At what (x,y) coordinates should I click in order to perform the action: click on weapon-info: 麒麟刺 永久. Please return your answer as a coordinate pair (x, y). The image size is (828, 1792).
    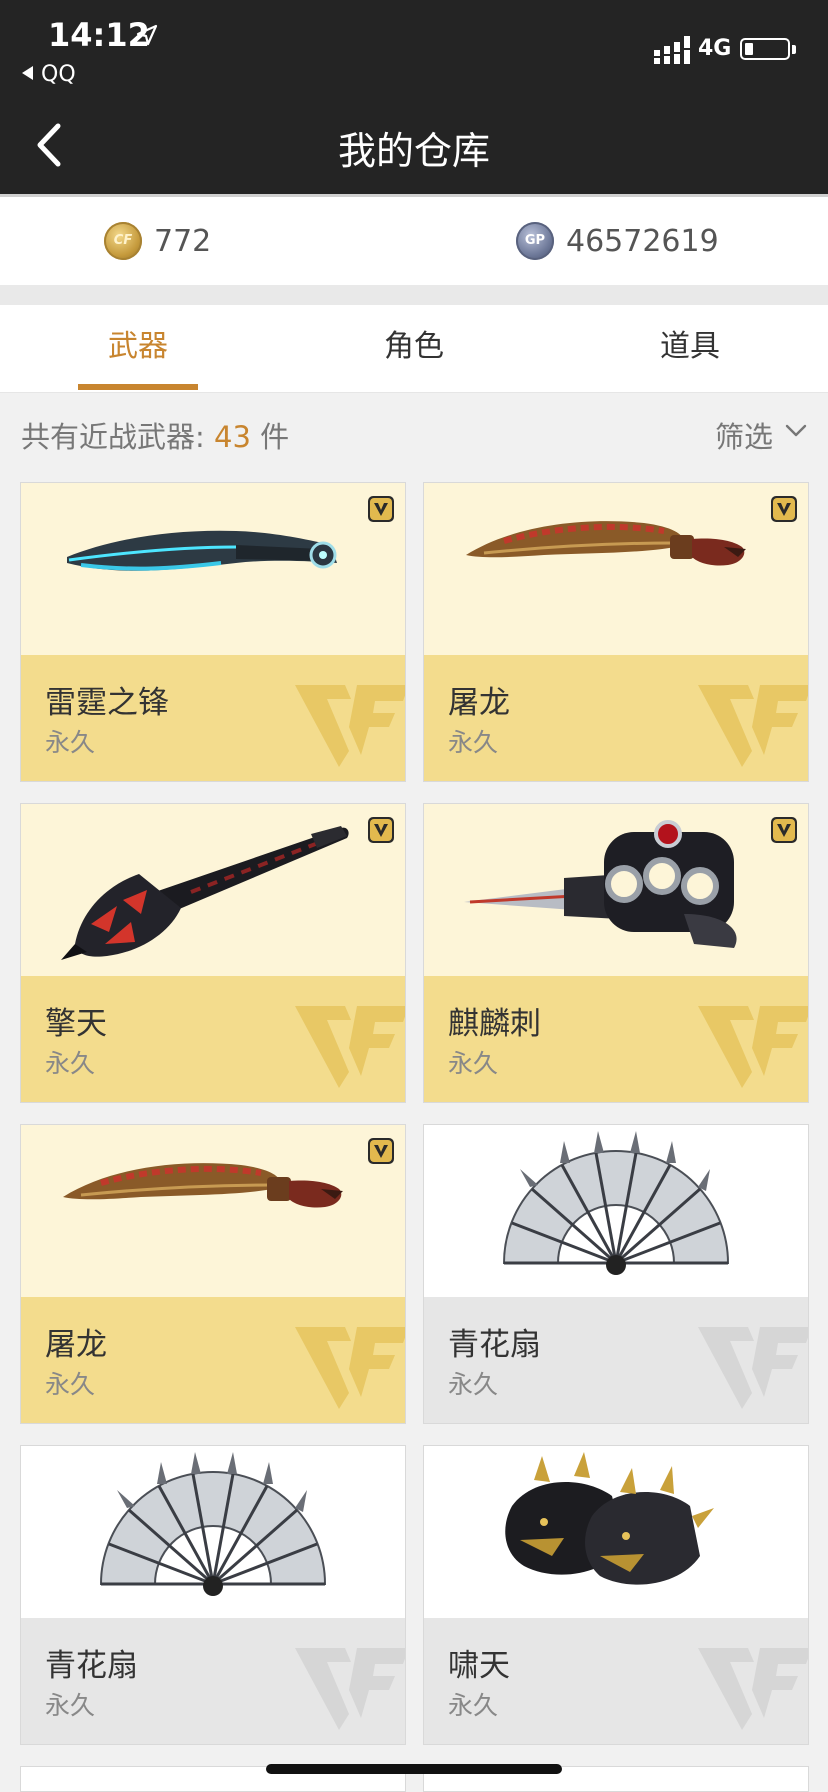
    Looking at the image, I should click on (616, 1039).